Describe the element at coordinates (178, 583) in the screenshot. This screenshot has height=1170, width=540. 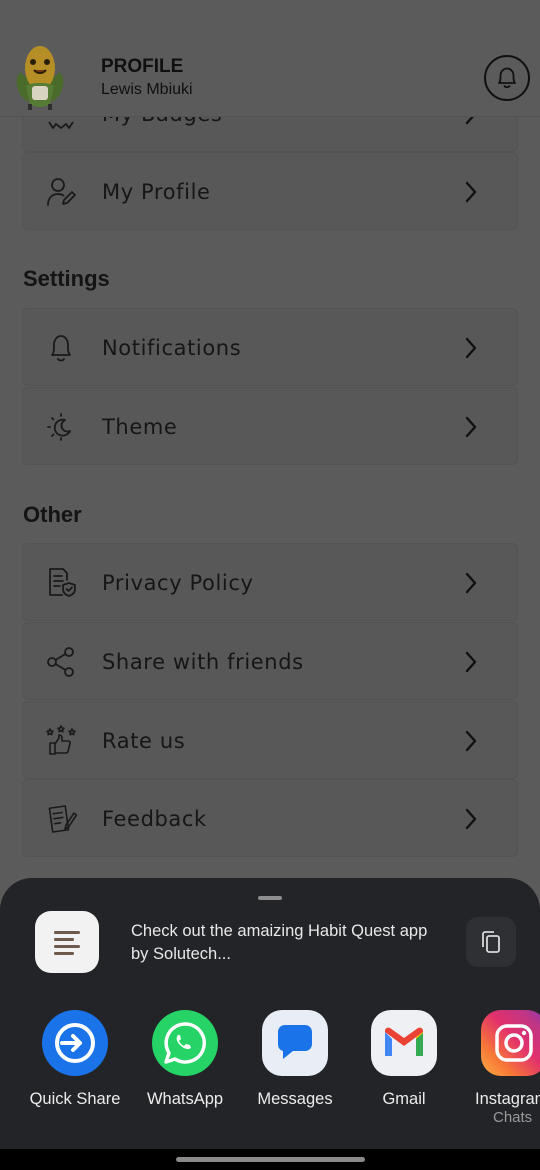
I see `menu-item-label: Privacy Policy` at that location.